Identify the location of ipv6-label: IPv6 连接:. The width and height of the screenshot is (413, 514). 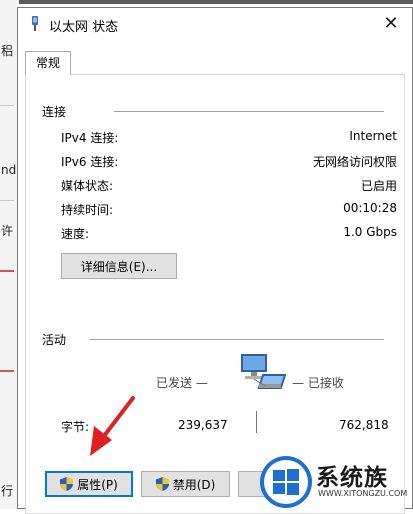
(90, 162).